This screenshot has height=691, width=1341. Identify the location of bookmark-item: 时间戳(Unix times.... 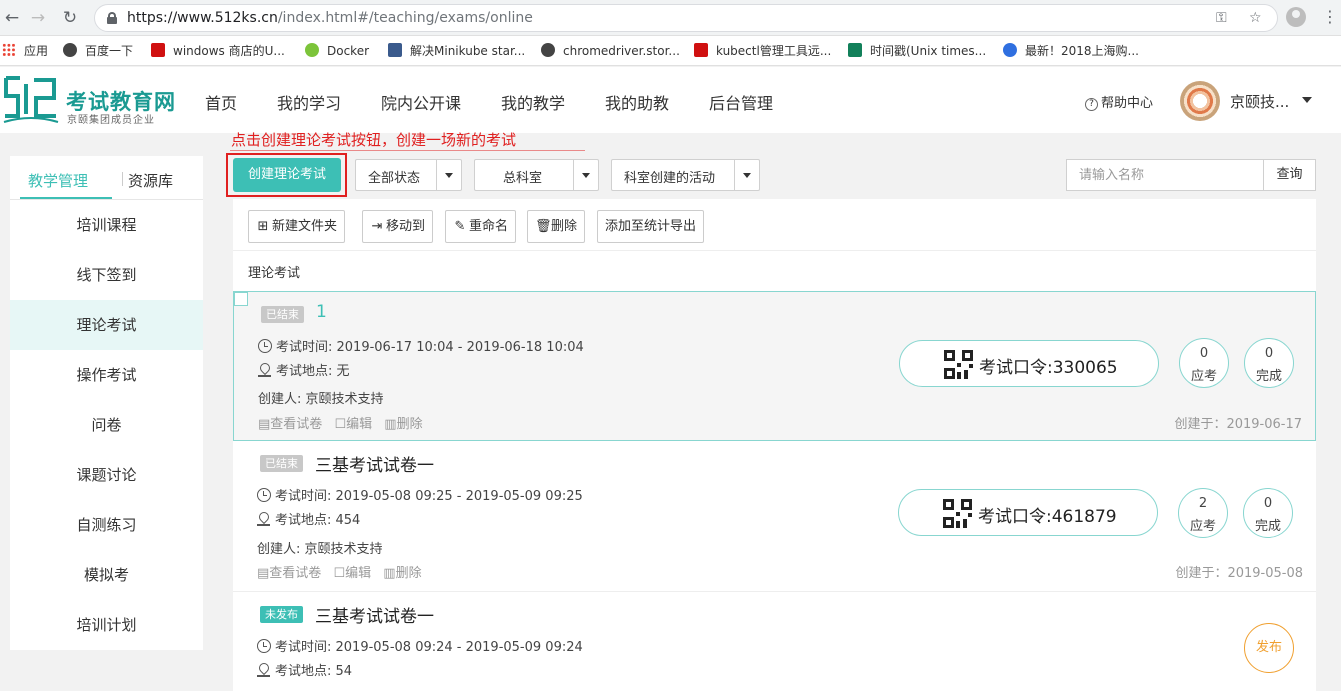
(917, 51).